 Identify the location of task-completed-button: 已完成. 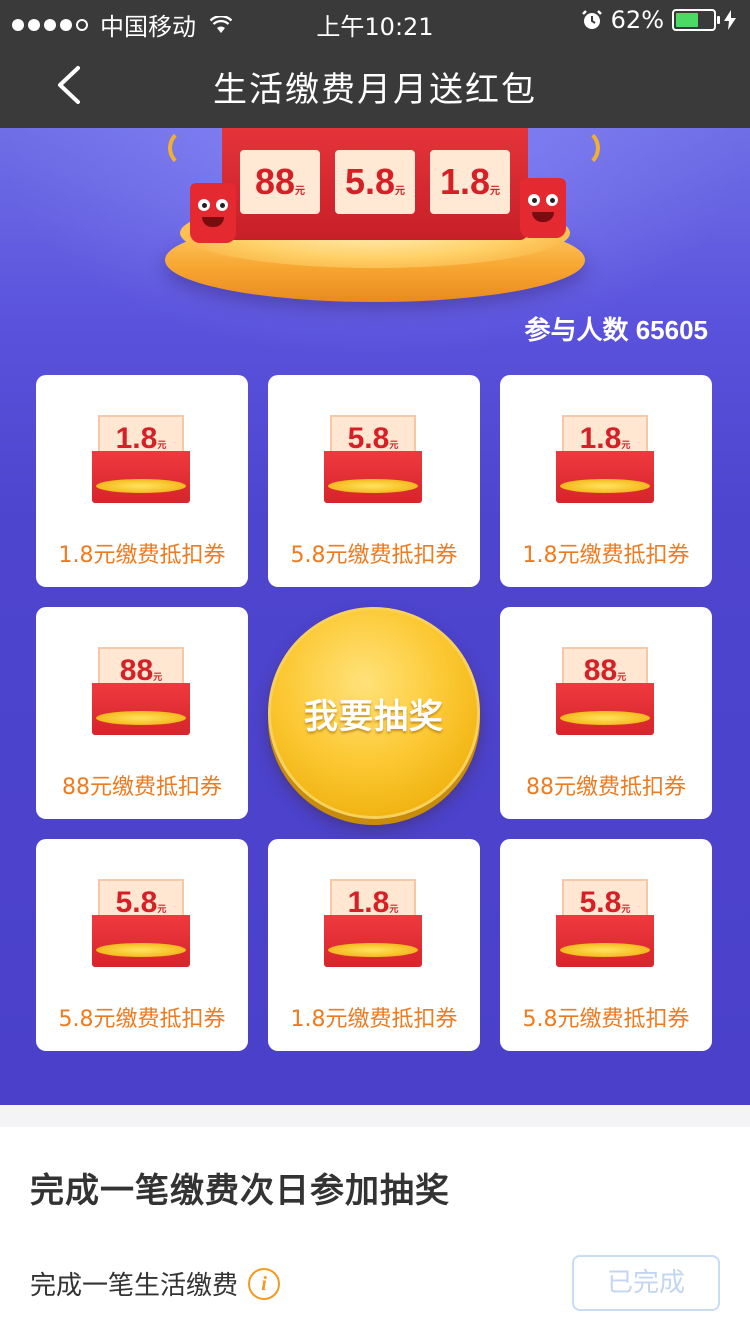
(646, 1283).